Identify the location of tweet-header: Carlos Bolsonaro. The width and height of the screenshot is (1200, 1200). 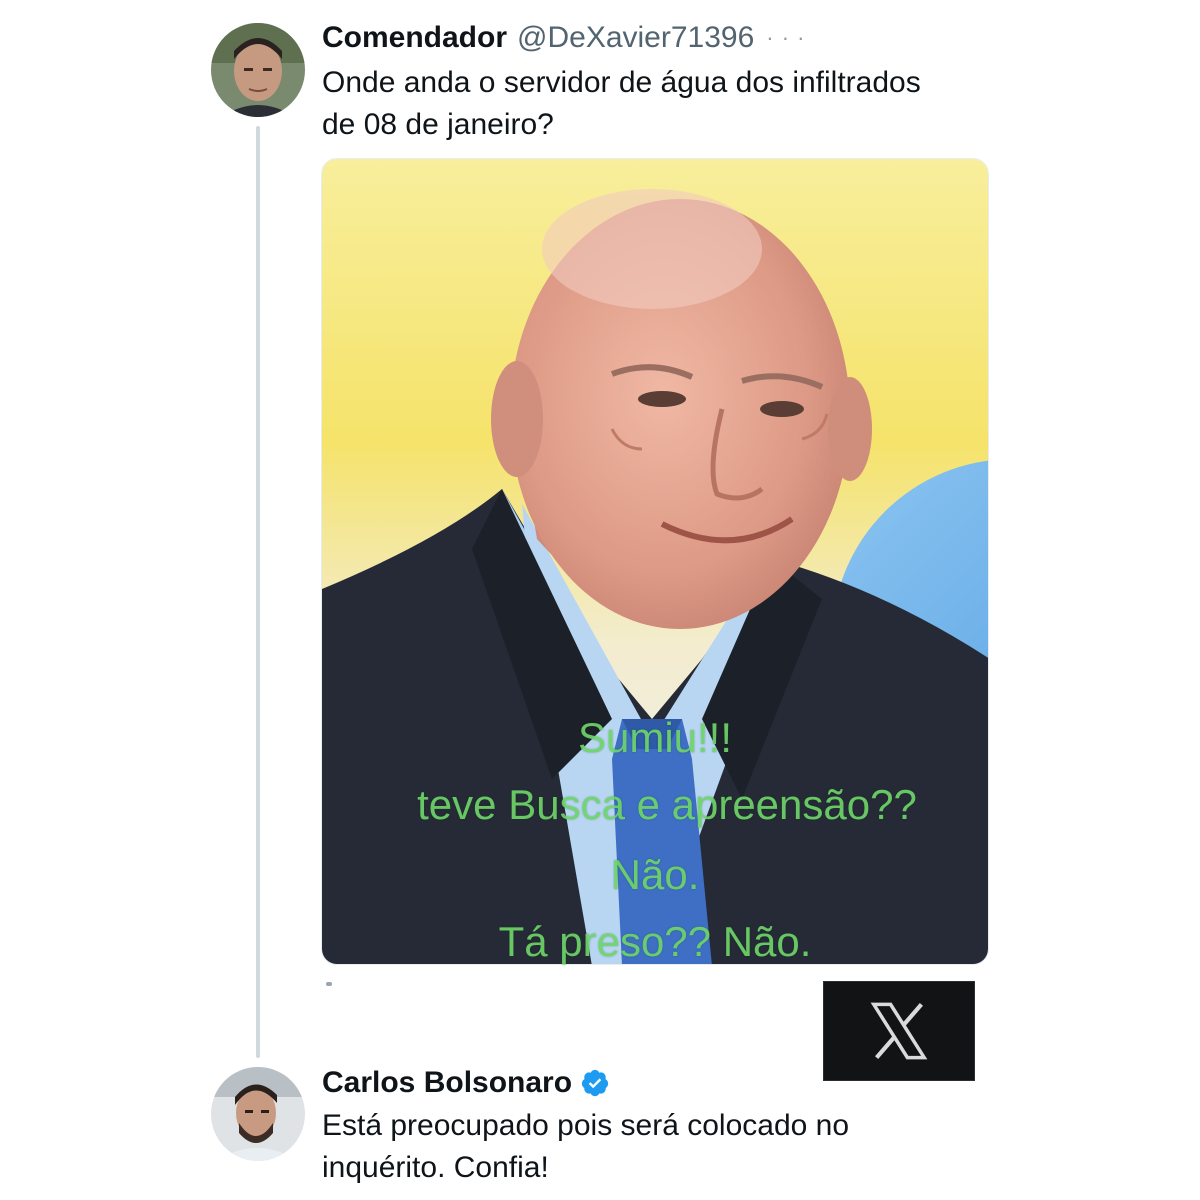
(466, 1083).